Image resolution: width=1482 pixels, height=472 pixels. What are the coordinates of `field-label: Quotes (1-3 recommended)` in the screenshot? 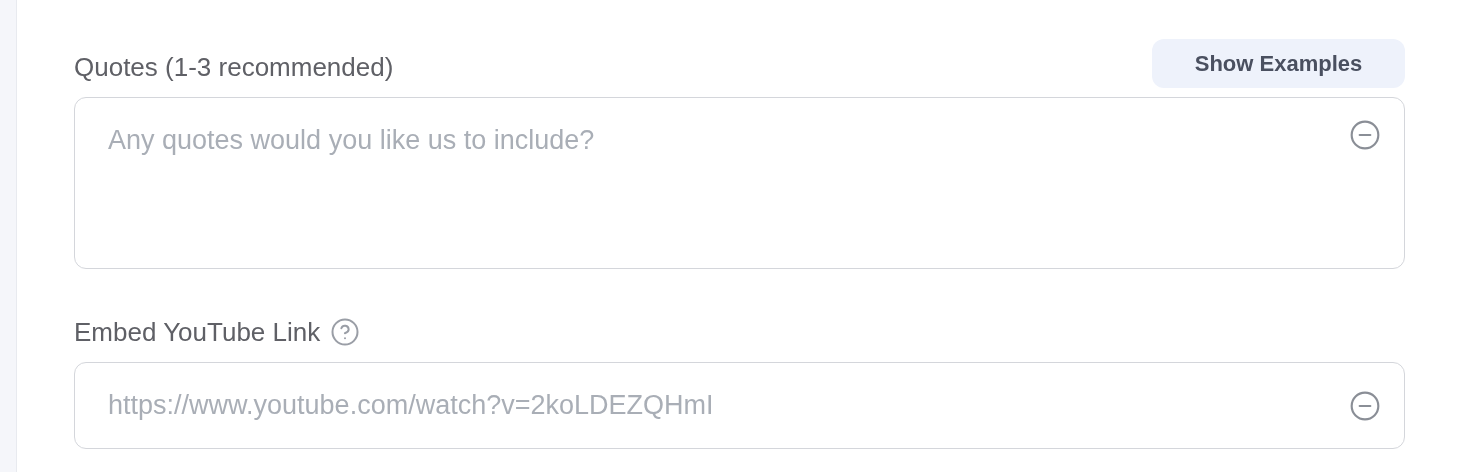 It's located at (234, 67).